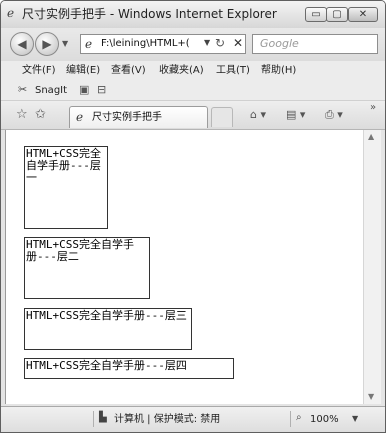 The image size is (386, 433). I want to click on stop-icon: ✕, so click(238, 43).